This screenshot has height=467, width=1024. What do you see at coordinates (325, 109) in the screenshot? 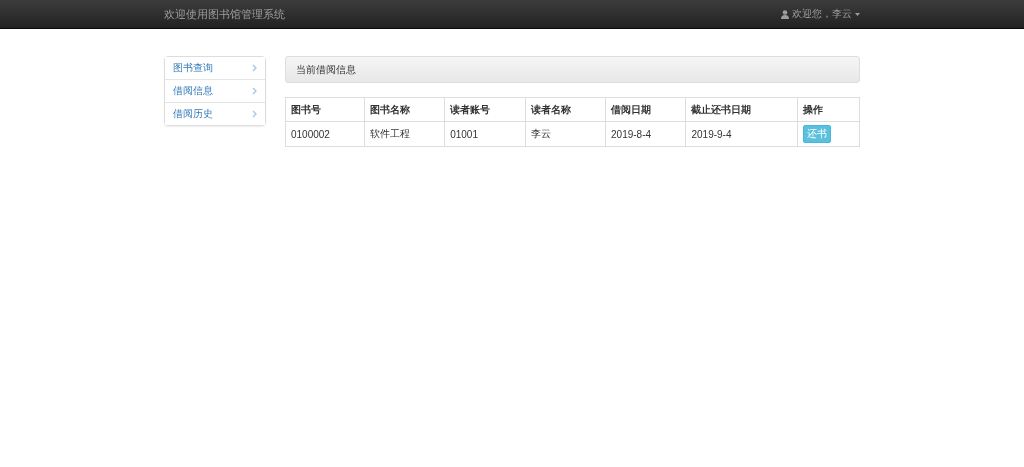
I see `column-header: 图书号` at bounding box center [325, 109].